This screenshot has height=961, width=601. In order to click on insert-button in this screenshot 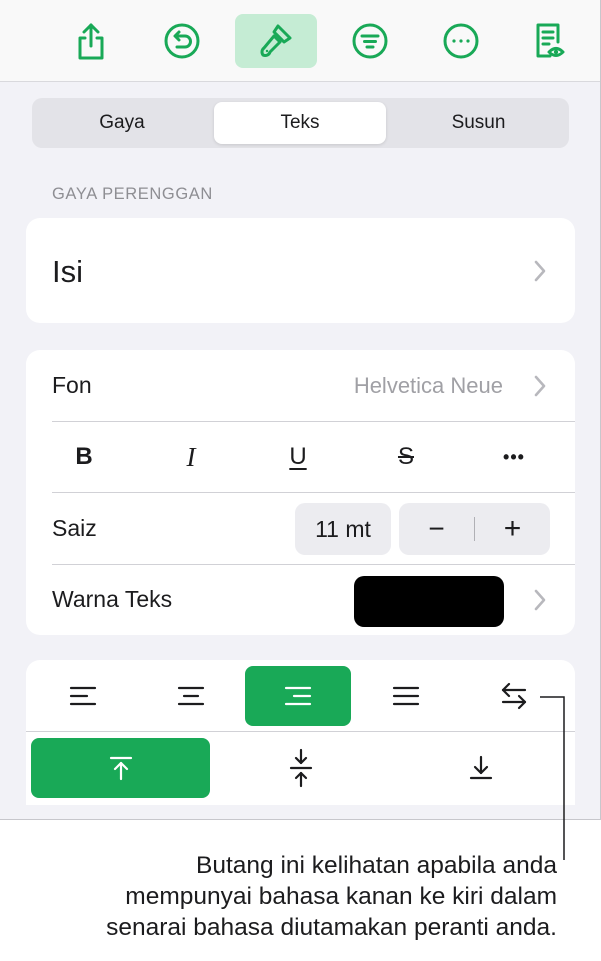, I will do `click(370, 41)`.